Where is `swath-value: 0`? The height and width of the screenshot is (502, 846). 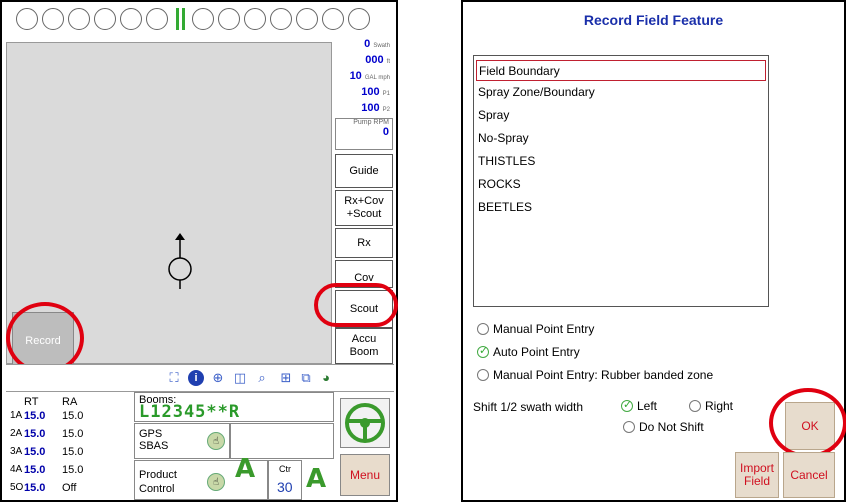
swath-value: 0 is located at coordinates (367, 44).